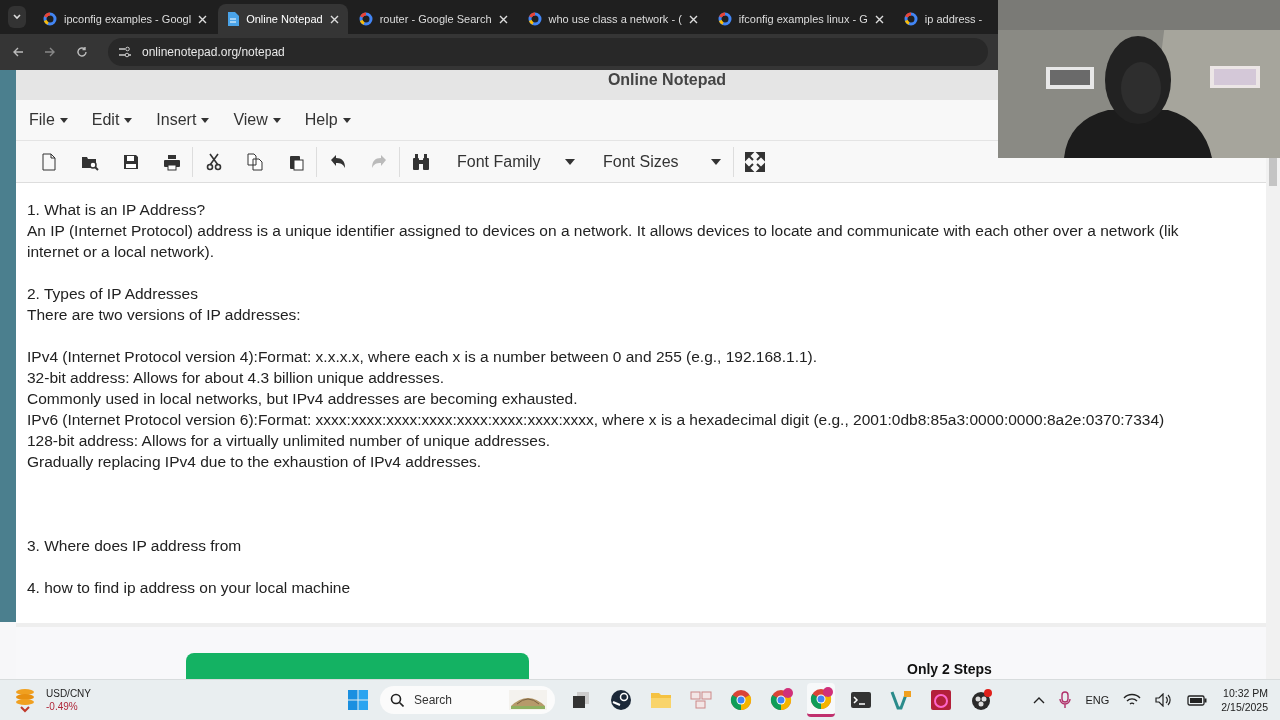 This screenshot has width=1280, height=720. Describe the element at coordinates (257, 120) in the screenshot. I see `menu-item: View` at that location.